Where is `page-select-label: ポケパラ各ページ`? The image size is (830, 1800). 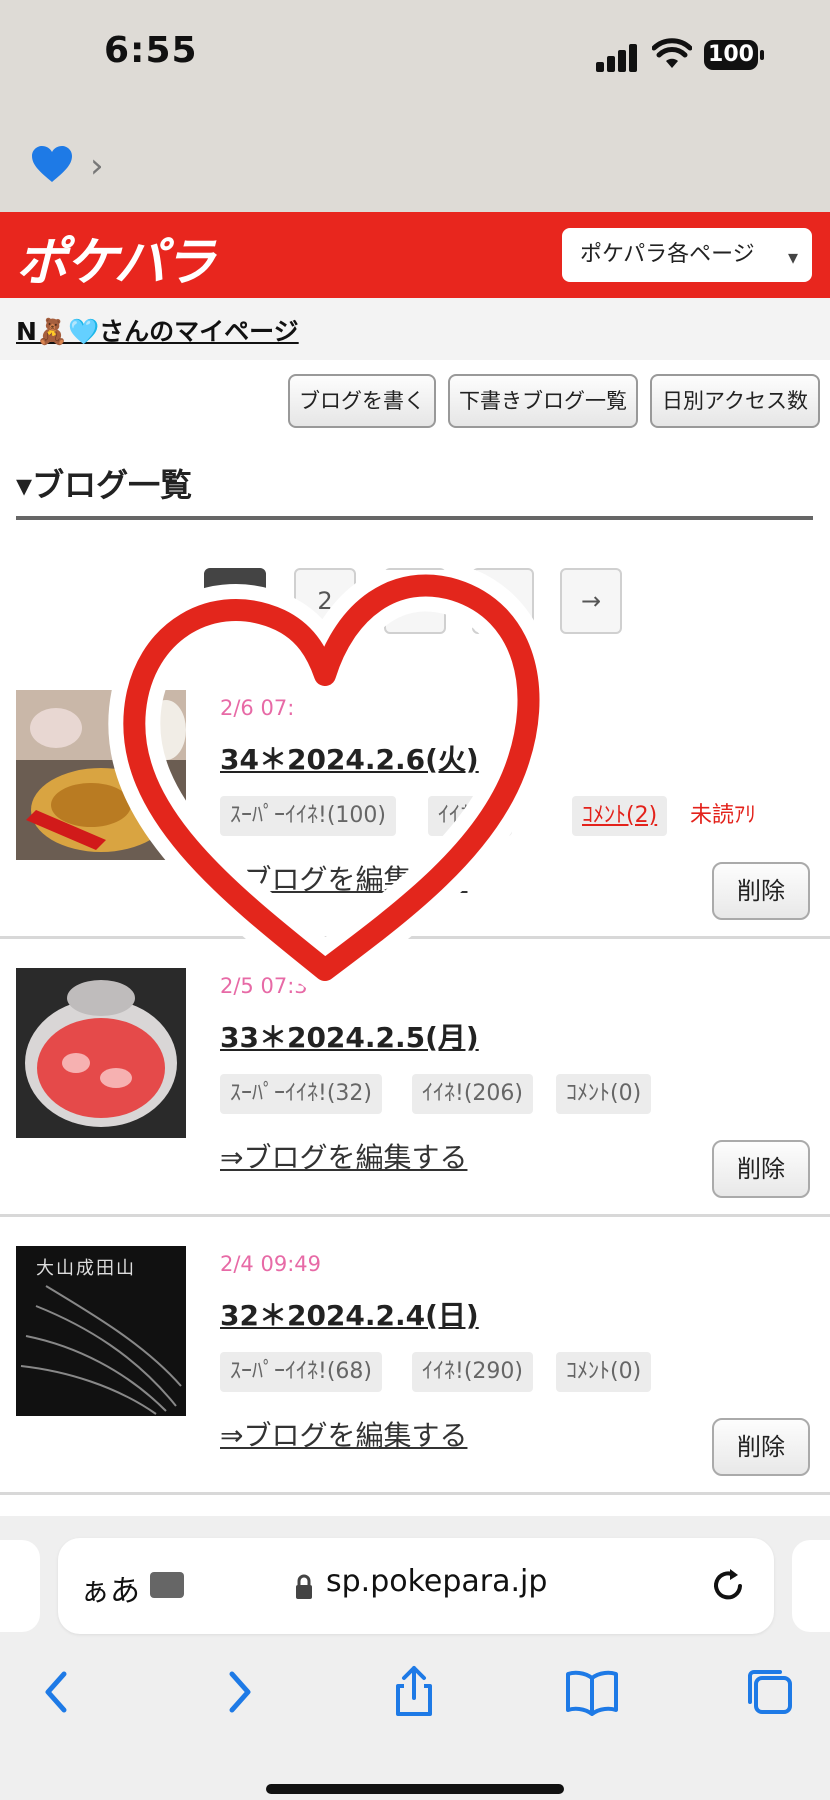
page-select-label: ポケパラ各ページ is located at coordinates (667, 254).